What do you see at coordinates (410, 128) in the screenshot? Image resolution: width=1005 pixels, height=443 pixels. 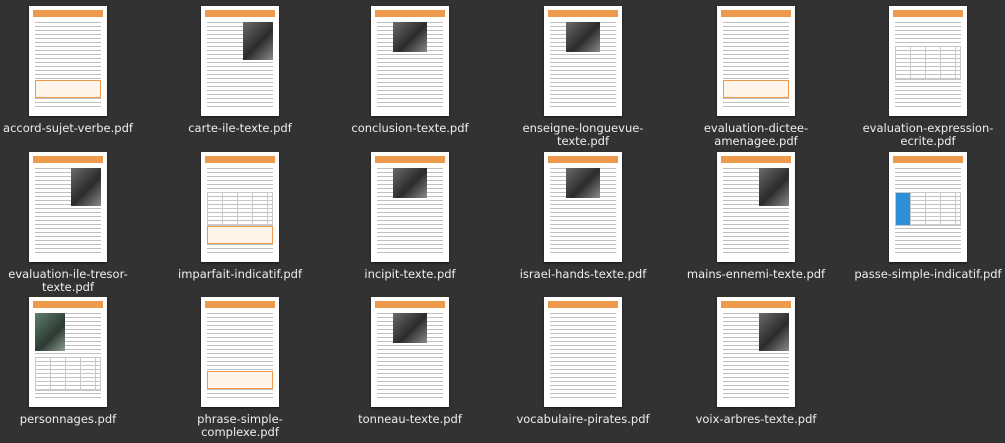 I see `file-name-label: conclusion-texte.pdf` at bounding box center [410, 128].